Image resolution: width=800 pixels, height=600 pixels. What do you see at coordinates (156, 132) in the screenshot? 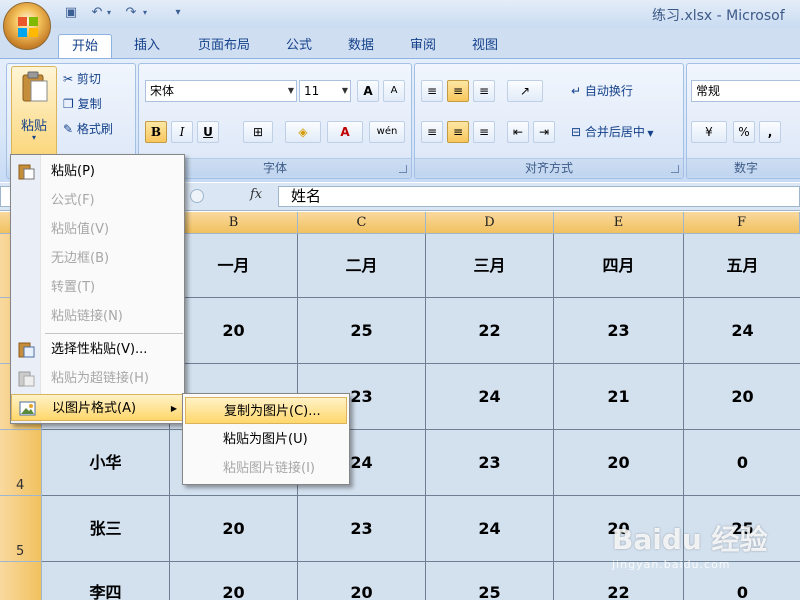
I see `bold-button: B` at bounding box center [156, 132].